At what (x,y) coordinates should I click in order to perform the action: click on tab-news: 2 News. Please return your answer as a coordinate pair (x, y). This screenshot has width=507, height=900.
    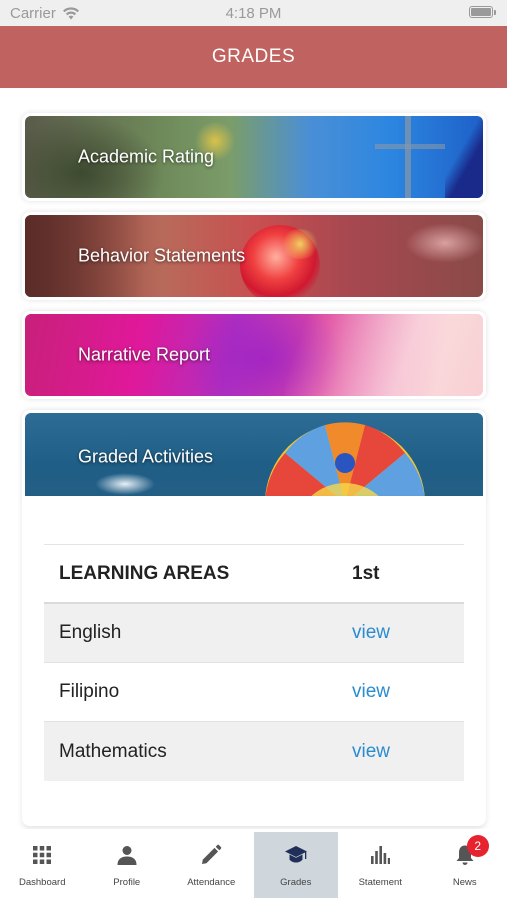
    Looking at the image, I should click on (465, 864).